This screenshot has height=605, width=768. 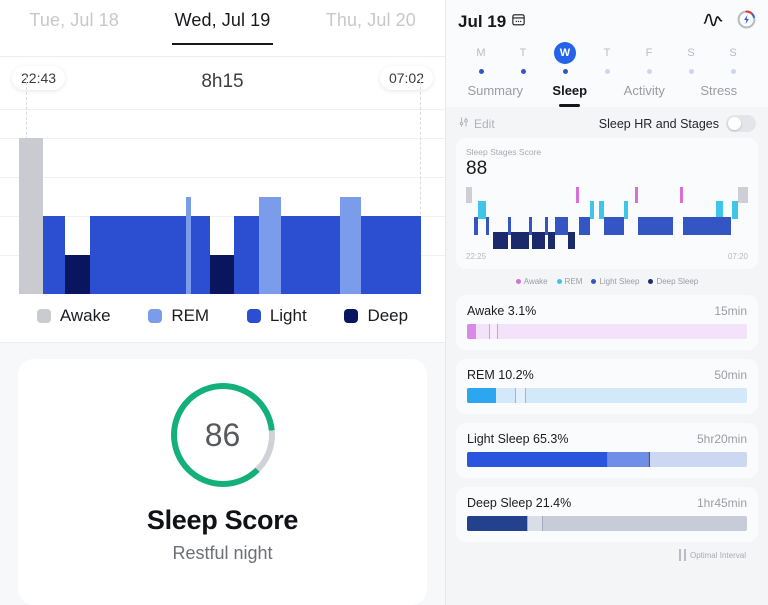 I want to click on tab-activity: Activity, so click(x=644, y=95).